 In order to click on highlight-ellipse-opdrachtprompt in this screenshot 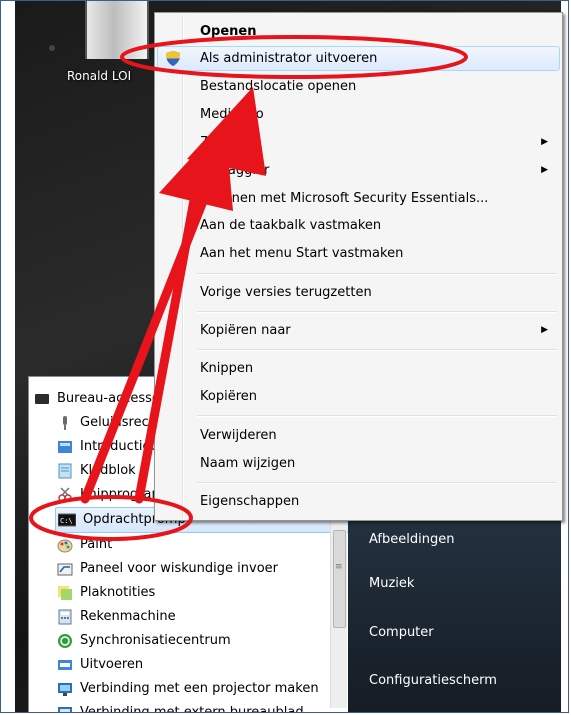, I will do `click(111, 518)`.